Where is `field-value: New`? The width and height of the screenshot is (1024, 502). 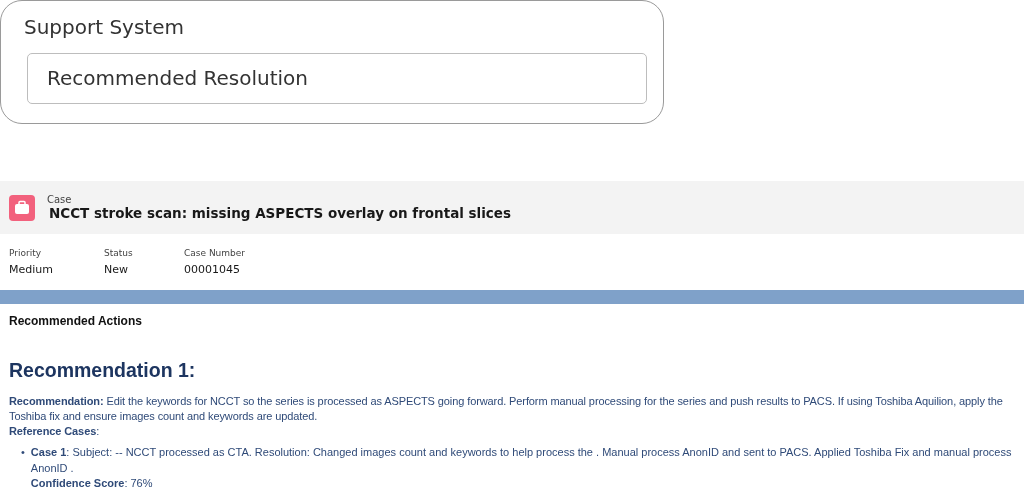 field-value: New is located at coordinates (116, 269).